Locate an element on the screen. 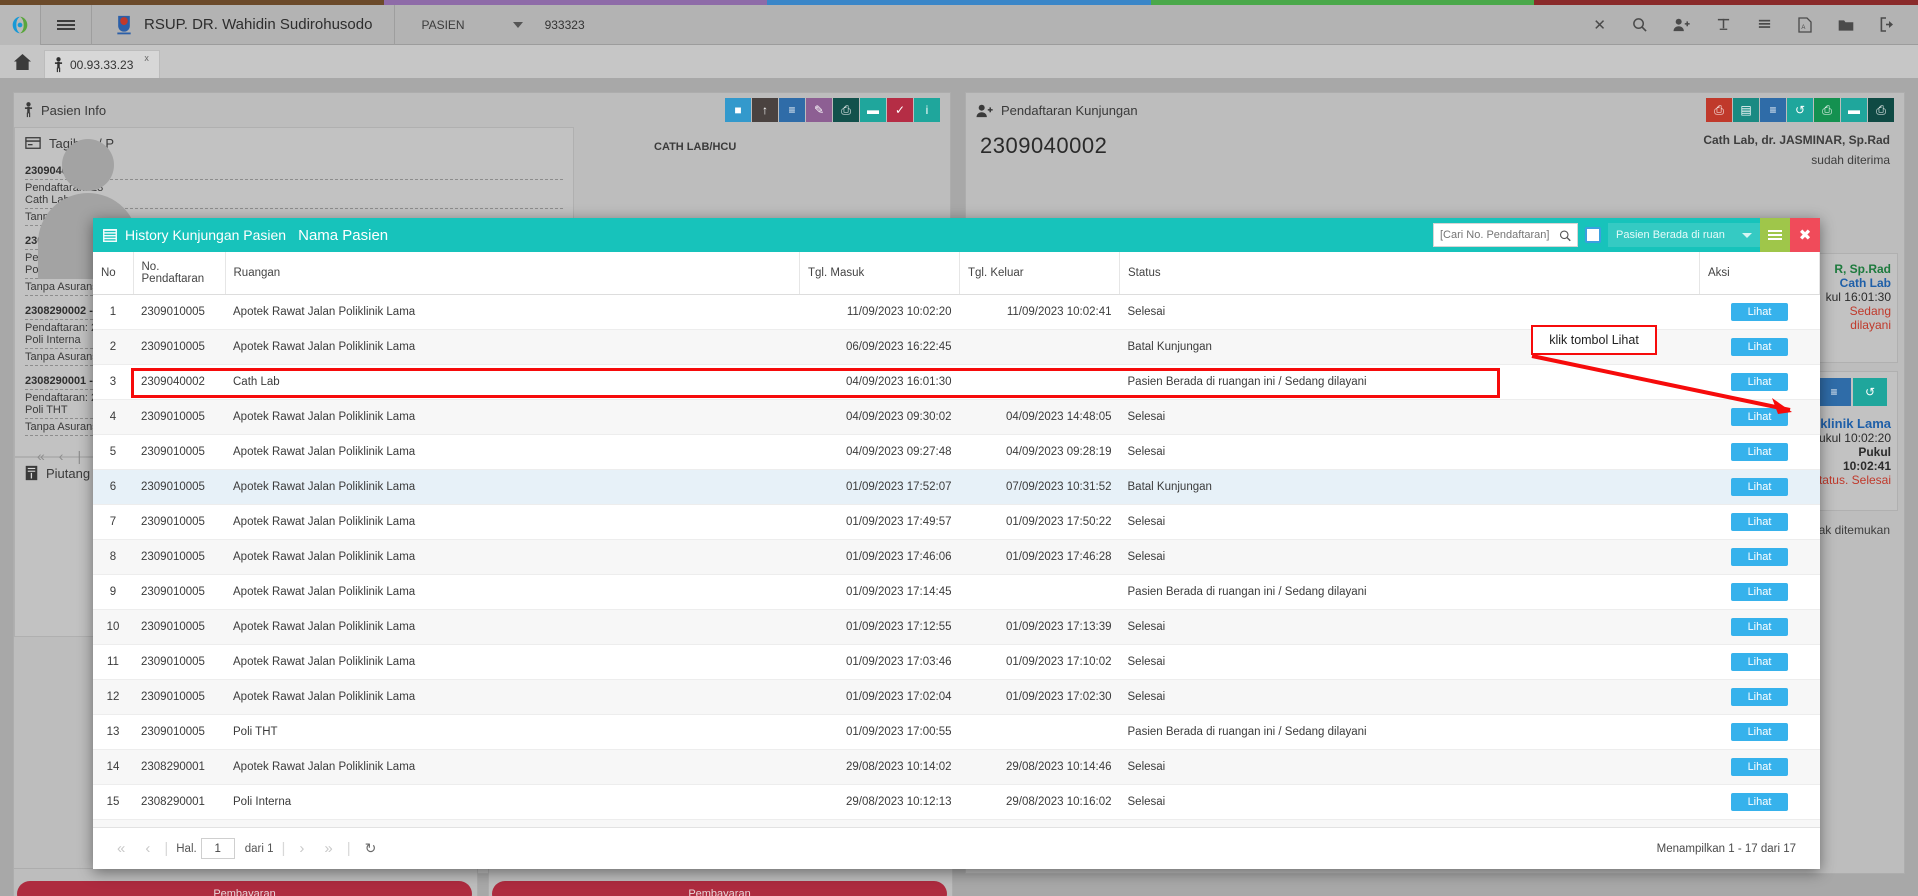 The height and width of the screenshot is (896, 1918). camera-icon: ■ is located at coordinates (738, 110).